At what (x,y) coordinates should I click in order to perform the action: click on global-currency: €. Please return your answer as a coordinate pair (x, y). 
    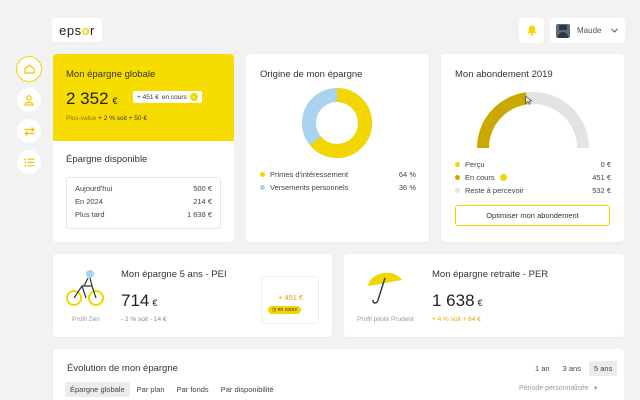
    Looking at the image, I should click on (115, 101).